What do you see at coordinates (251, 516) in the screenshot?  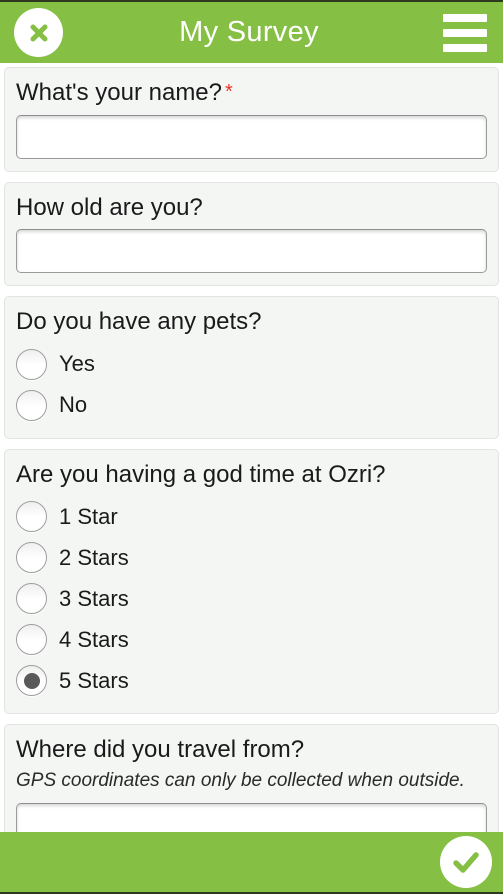 I see `radio-option-1-star: 1 Star` at bounding box center [251, 516].